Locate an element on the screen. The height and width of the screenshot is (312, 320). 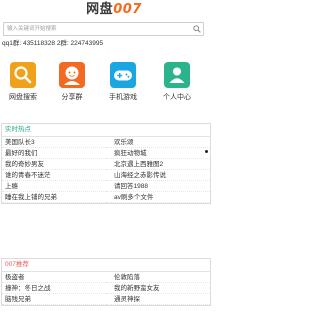
user-icon is located at coordinates (72, 75).